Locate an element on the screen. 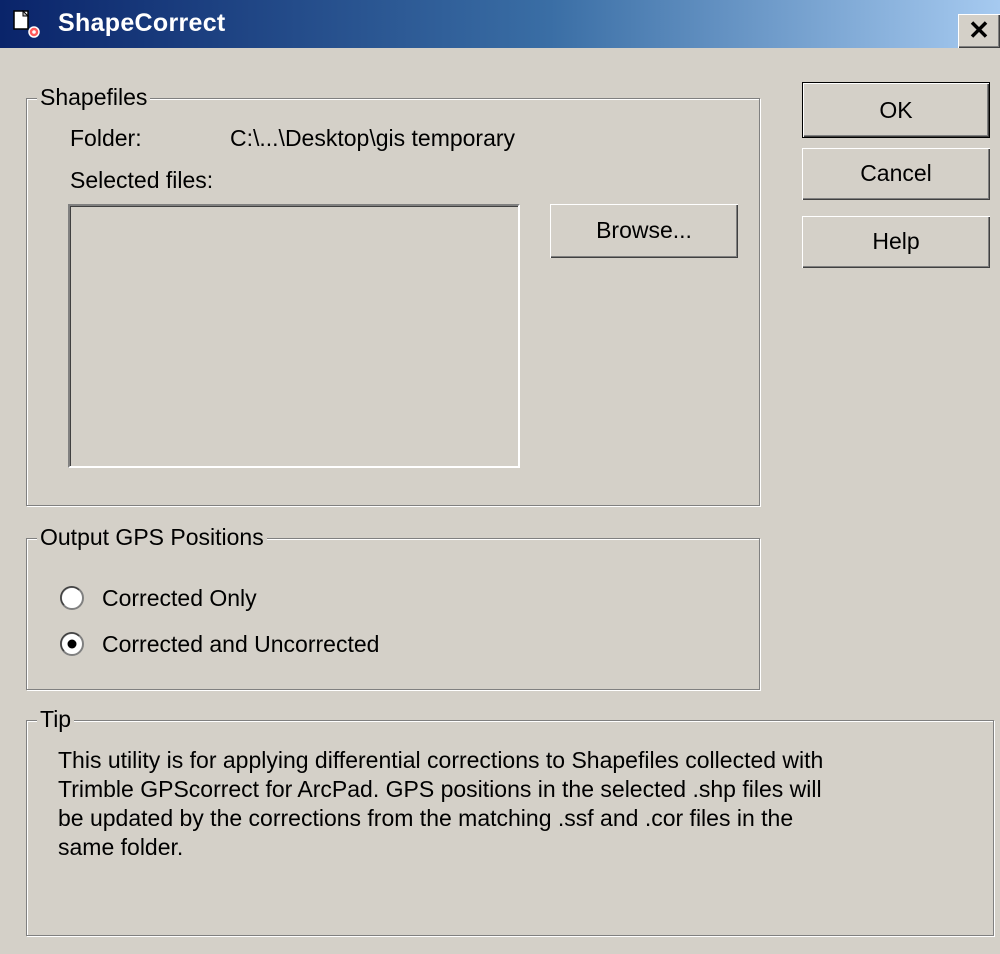 The width and height of the screenshot is (1000, 954). output-gps-group: Output GPS Positions is located at coordinates (393, 606).